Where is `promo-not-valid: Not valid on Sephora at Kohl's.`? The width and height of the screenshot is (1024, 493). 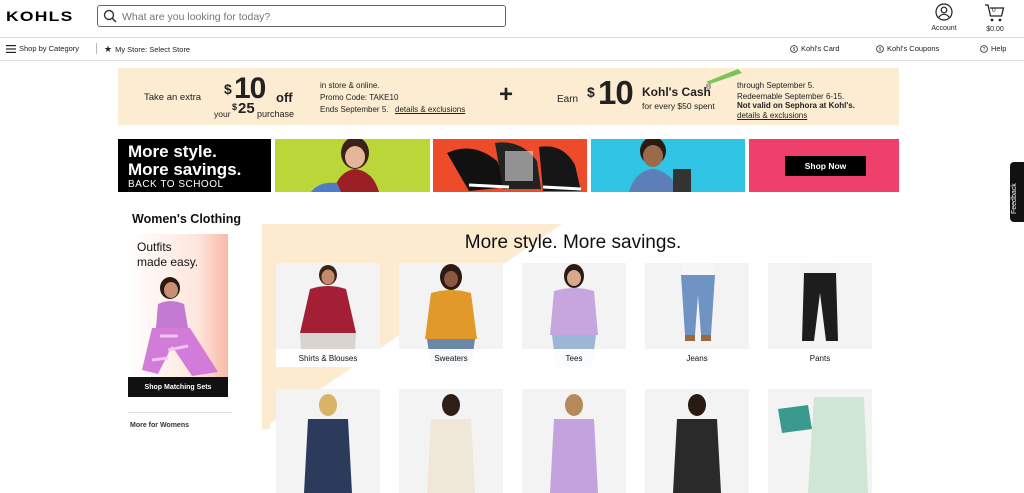 promo-not-valid: Not valid on Sephora at Kohl's. is located at coordinates (796, 105).